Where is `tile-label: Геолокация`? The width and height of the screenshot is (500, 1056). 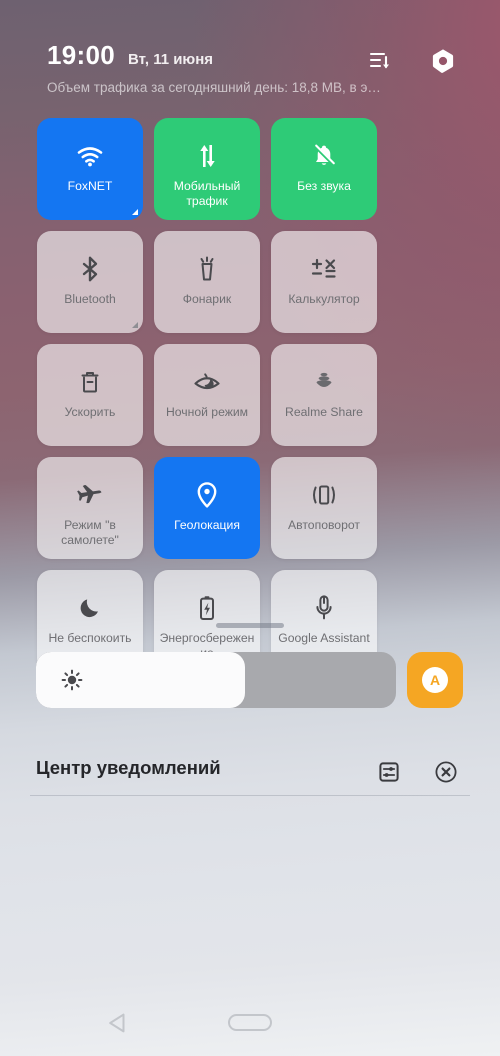 tile-label: Геолокация is located at coordinates (207, 525).